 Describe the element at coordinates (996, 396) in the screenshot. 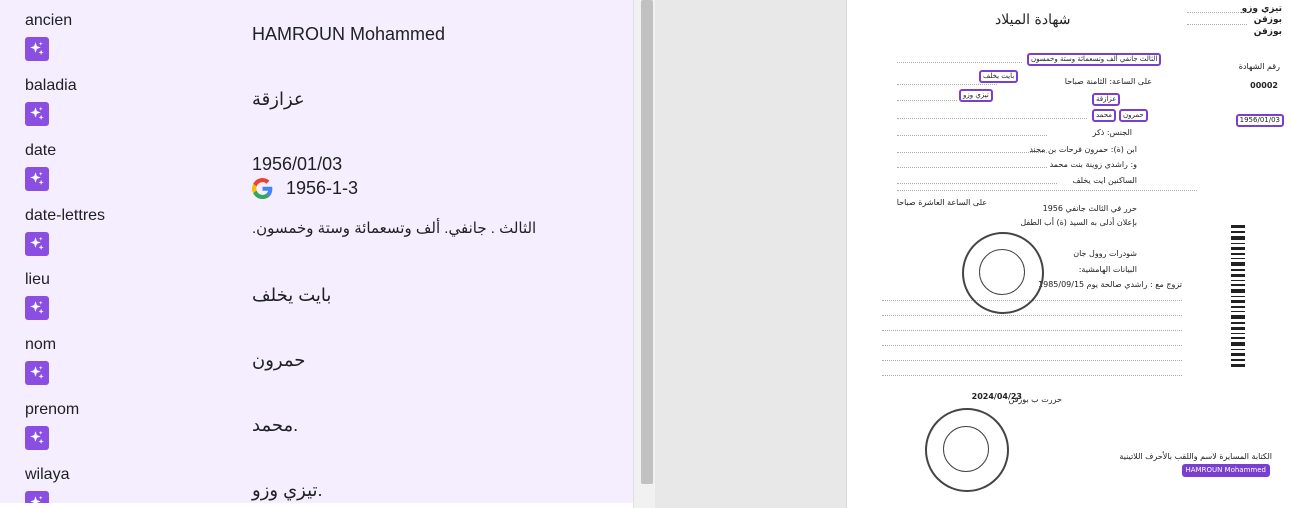

I see `doc-issued-date: 2024/04/23` at that location.